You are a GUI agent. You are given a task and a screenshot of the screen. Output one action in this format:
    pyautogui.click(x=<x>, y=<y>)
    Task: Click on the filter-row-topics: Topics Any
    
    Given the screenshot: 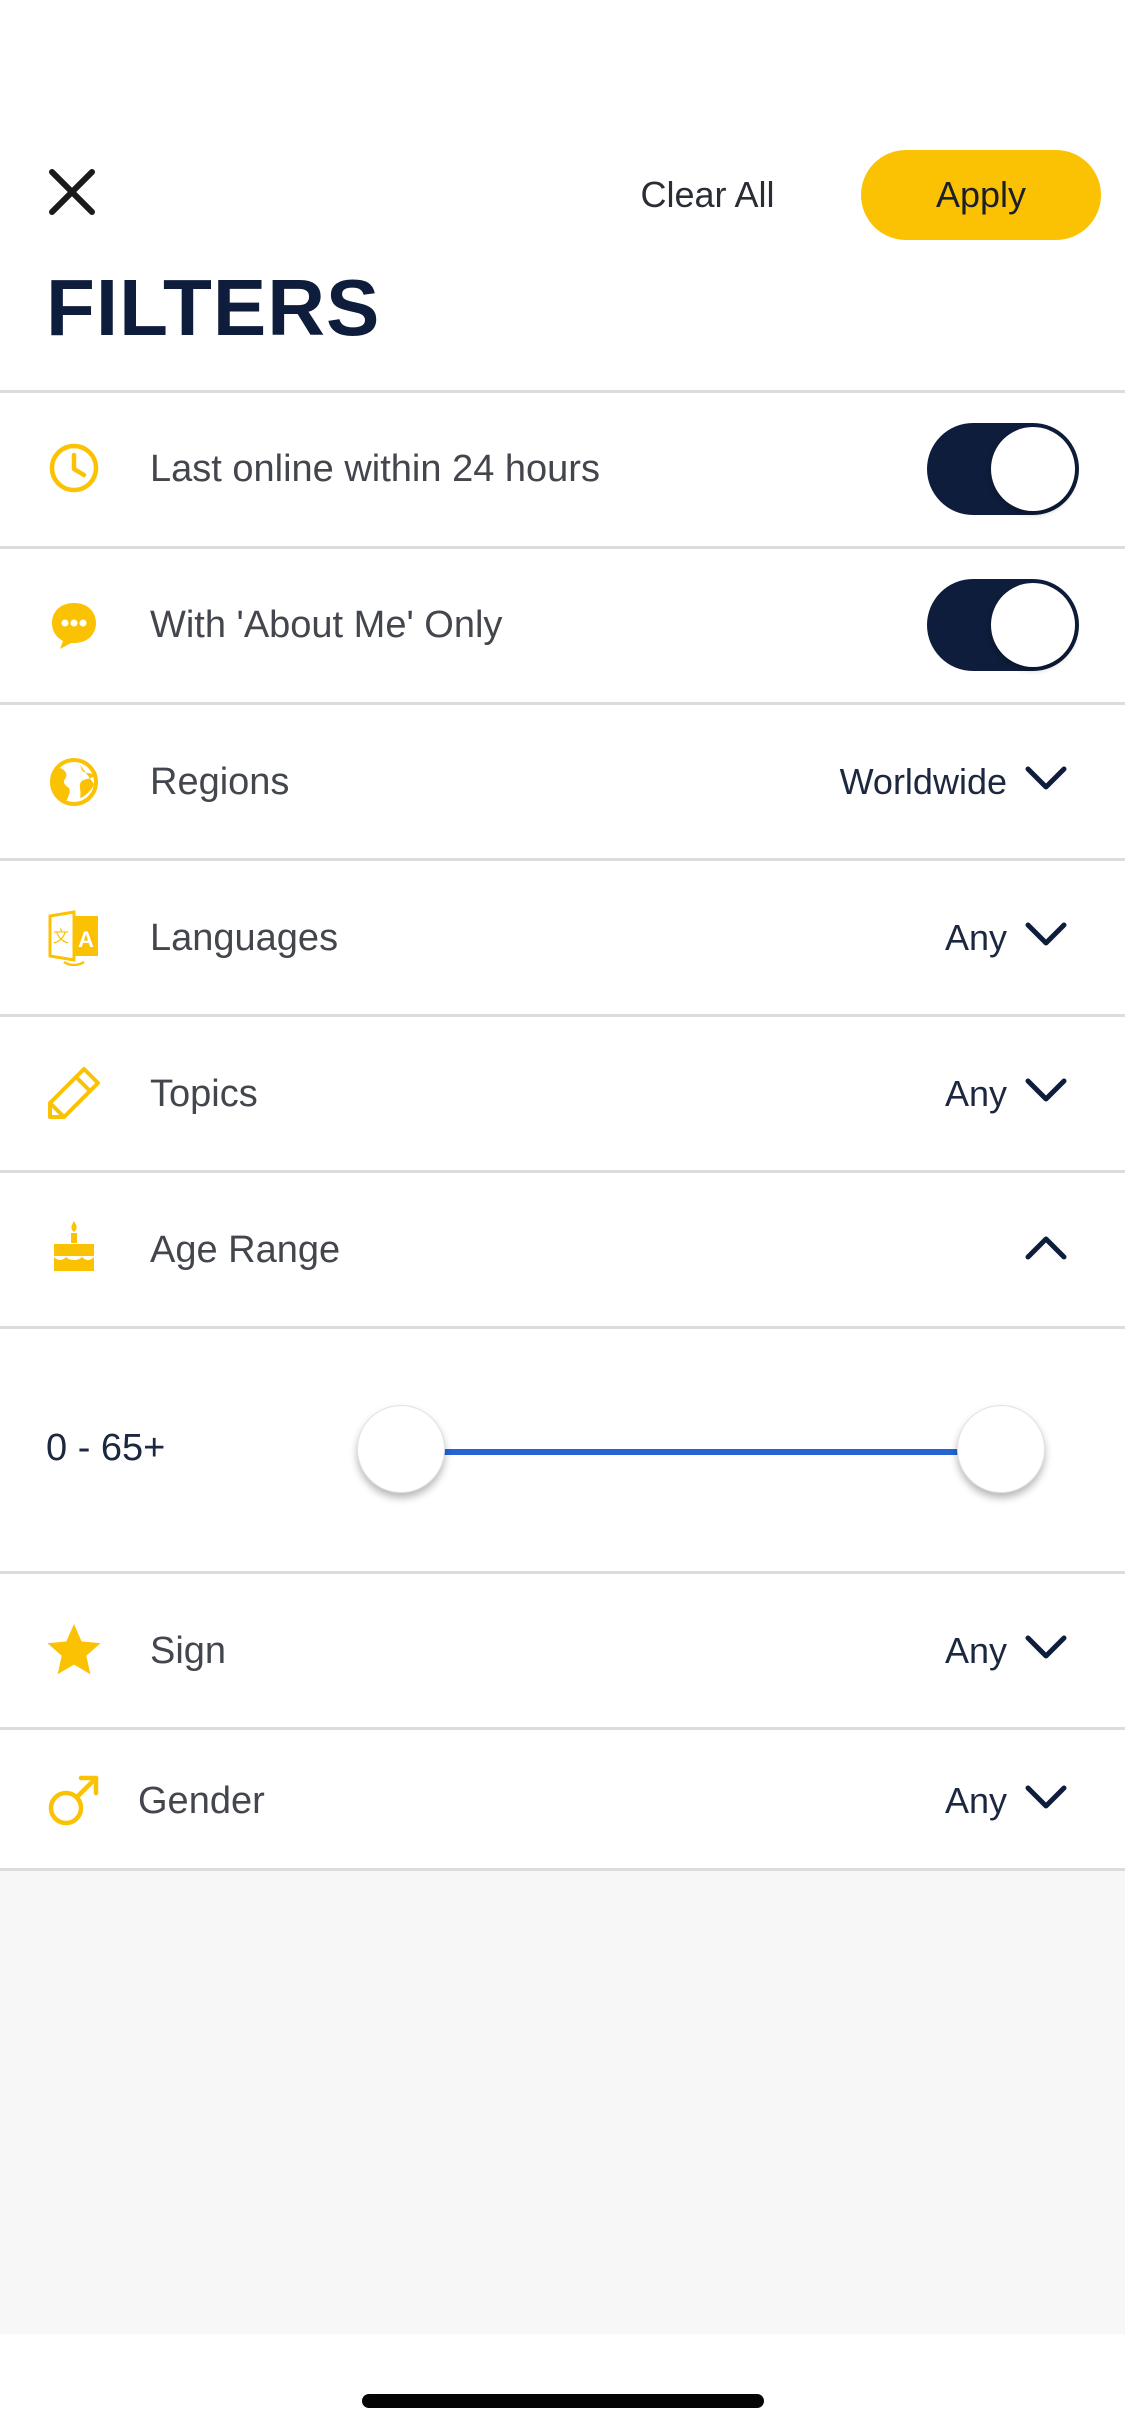 What is the action you would take?
    pyautogui.click(x=562, y=1093)
    